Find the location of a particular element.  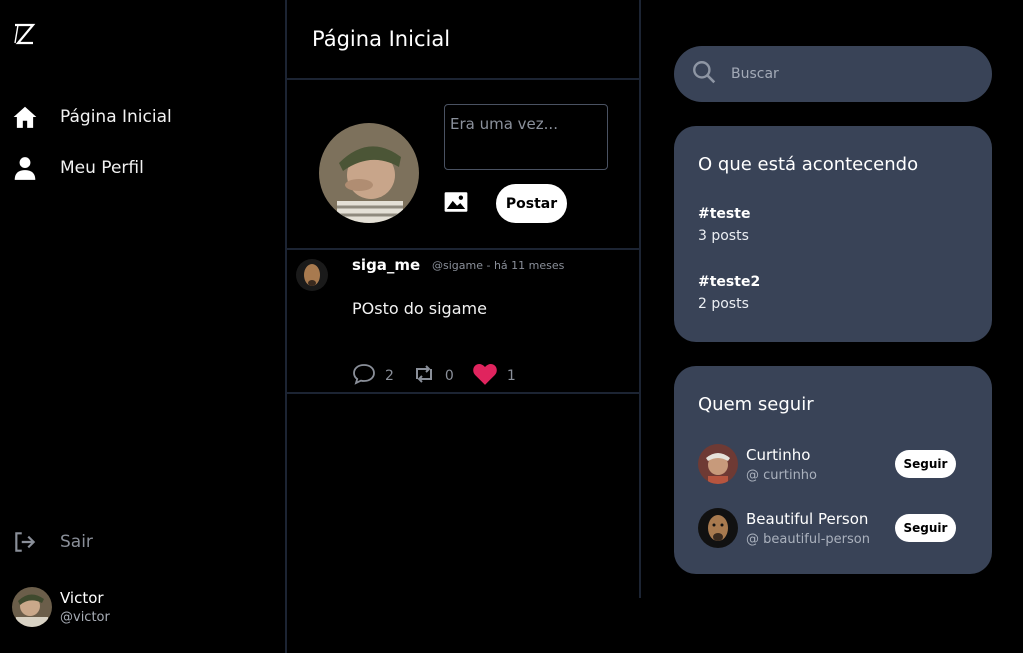

logo-icon is located at coordinates (24, 34).